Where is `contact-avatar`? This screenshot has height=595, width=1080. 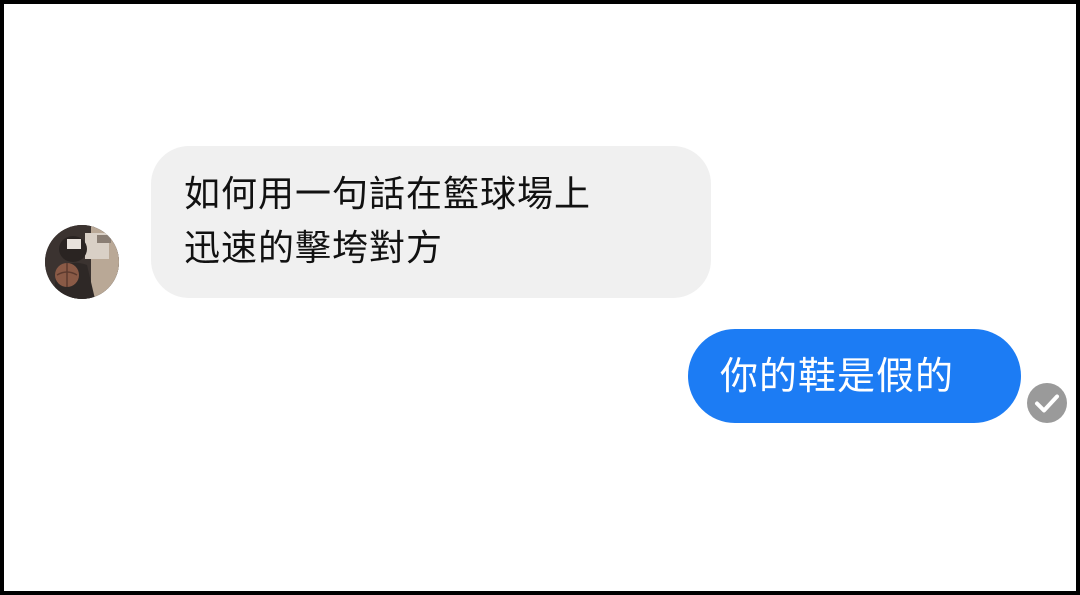
contact-avatar is located at coordinates (82, 262).